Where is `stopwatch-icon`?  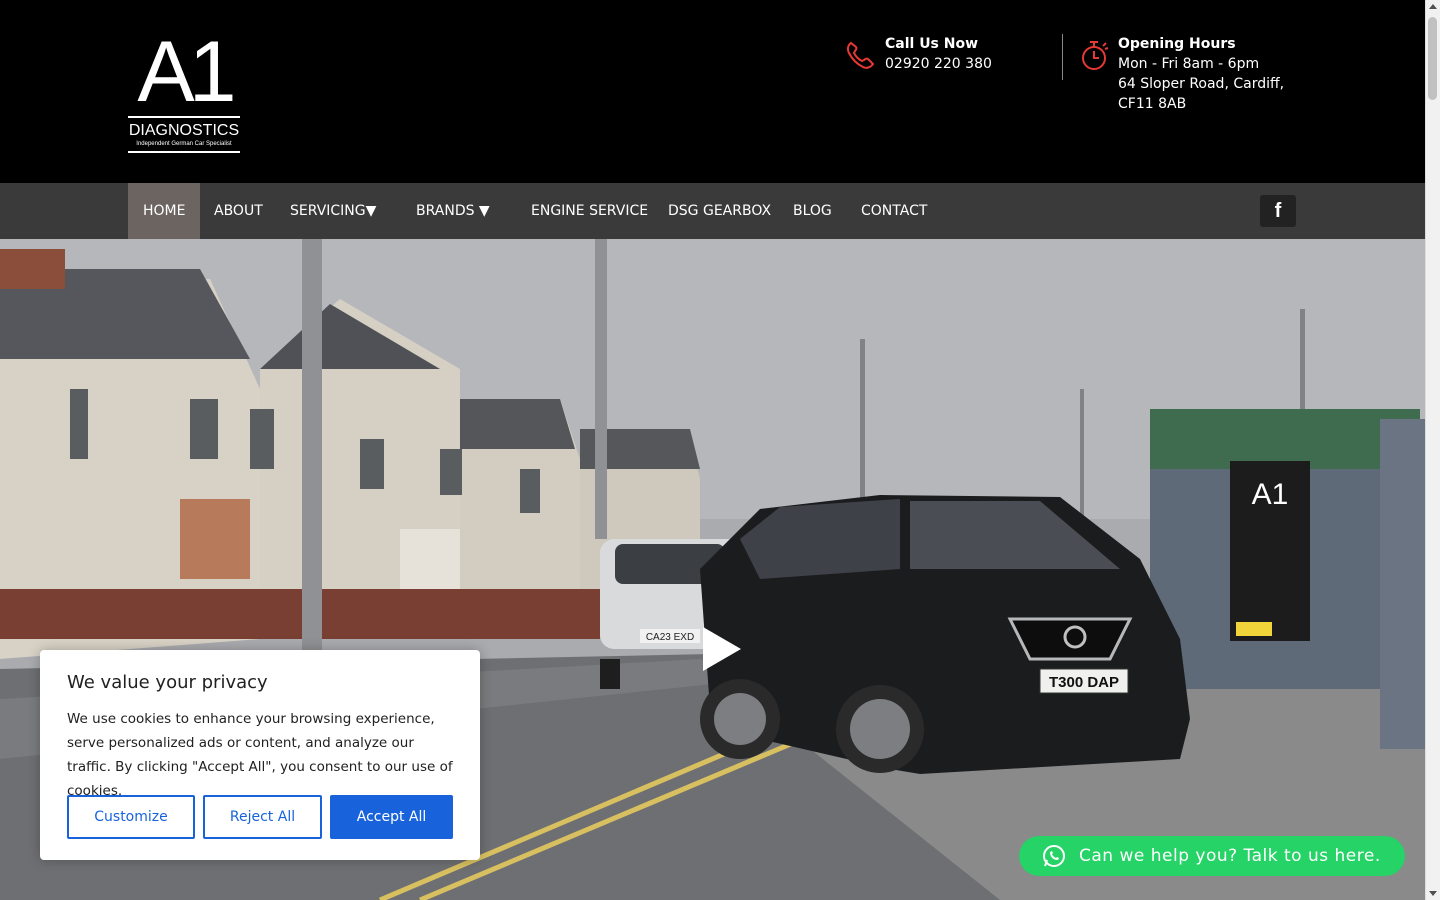
stopwatch-icon is located at coordinates (1095, 59).